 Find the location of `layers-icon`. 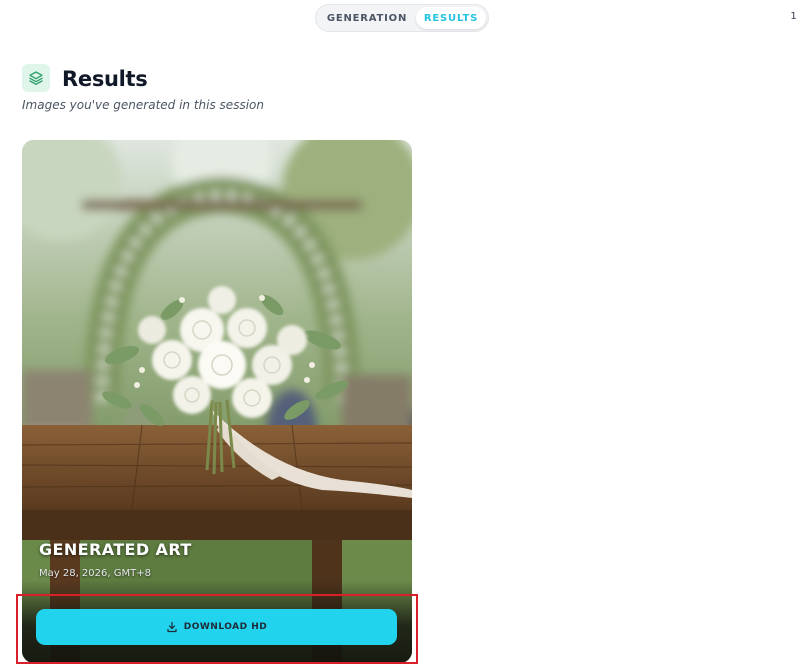

layers-icon is located at coordinates (36, 78).